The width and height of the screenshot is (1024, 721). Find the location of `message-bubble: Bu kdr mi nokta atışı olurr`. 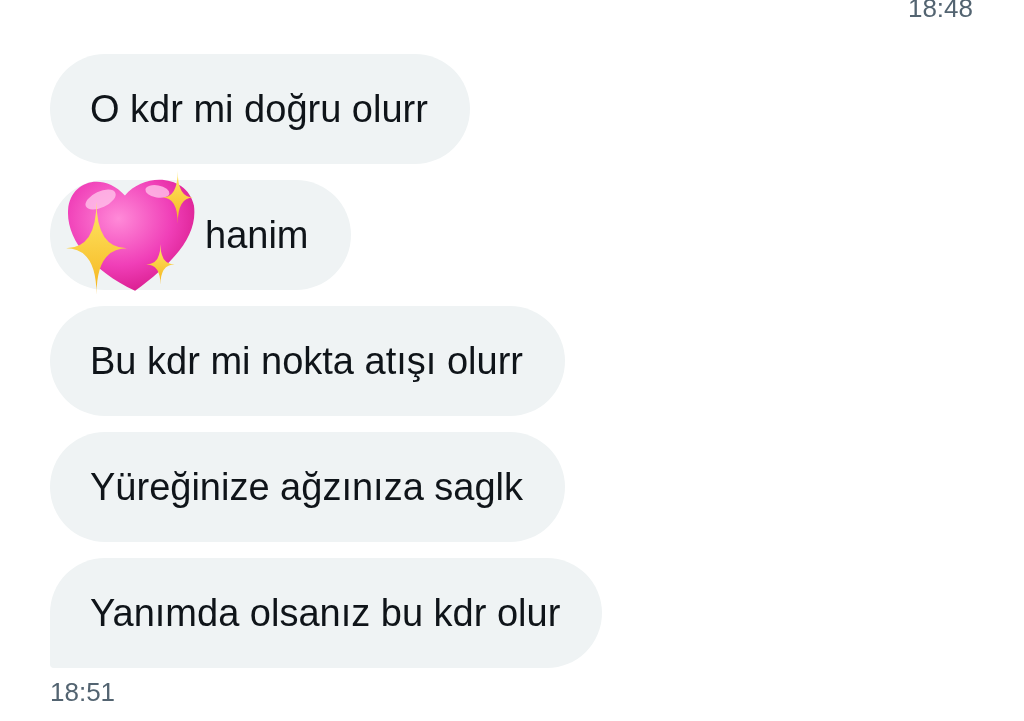

message-bubble: Bu kdr mi nokta atışı olurr is located at coordinates (307, 361).